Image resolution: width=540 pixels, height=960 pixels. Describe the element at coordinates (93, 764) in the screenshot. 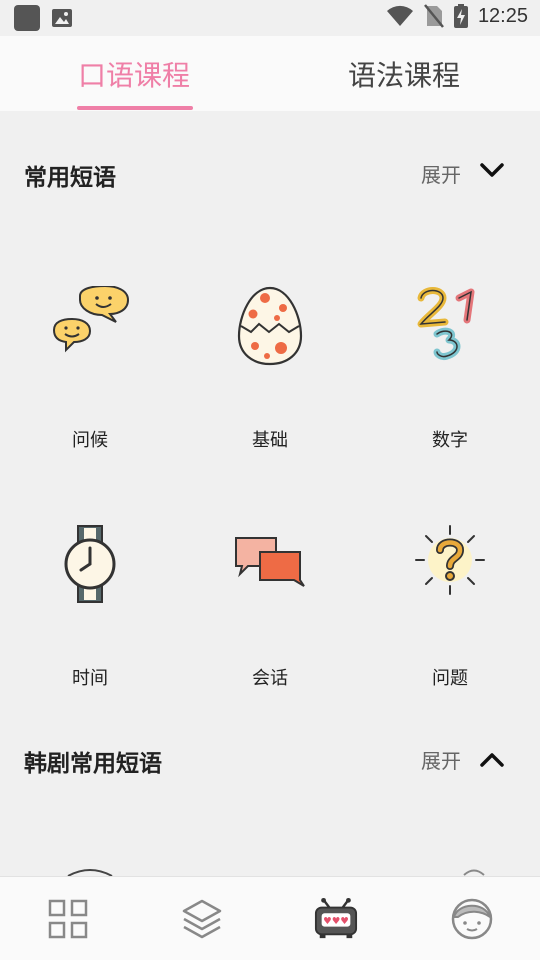

I see `section-title: 韩剧常用短语` at that location.